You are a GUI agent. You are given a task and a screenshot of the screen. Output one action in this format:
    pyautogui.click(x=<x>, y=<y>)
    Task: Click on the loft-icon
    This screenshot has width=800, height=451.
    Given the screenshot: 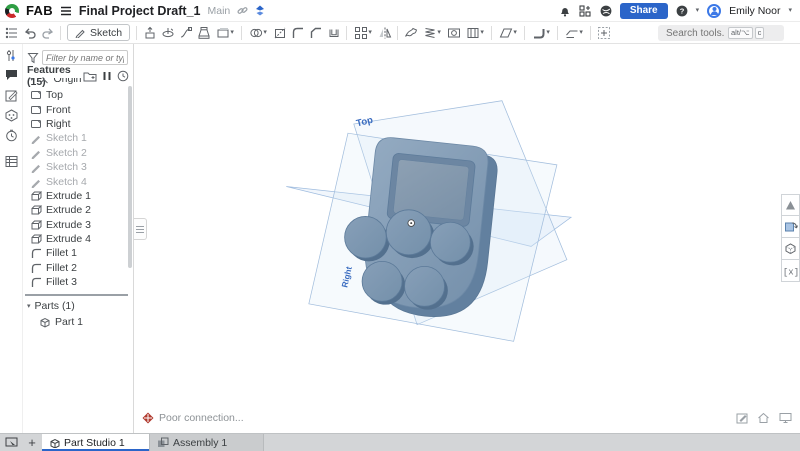 What is the action you would take?
    pyautogui.click(x=203, y=33)
    